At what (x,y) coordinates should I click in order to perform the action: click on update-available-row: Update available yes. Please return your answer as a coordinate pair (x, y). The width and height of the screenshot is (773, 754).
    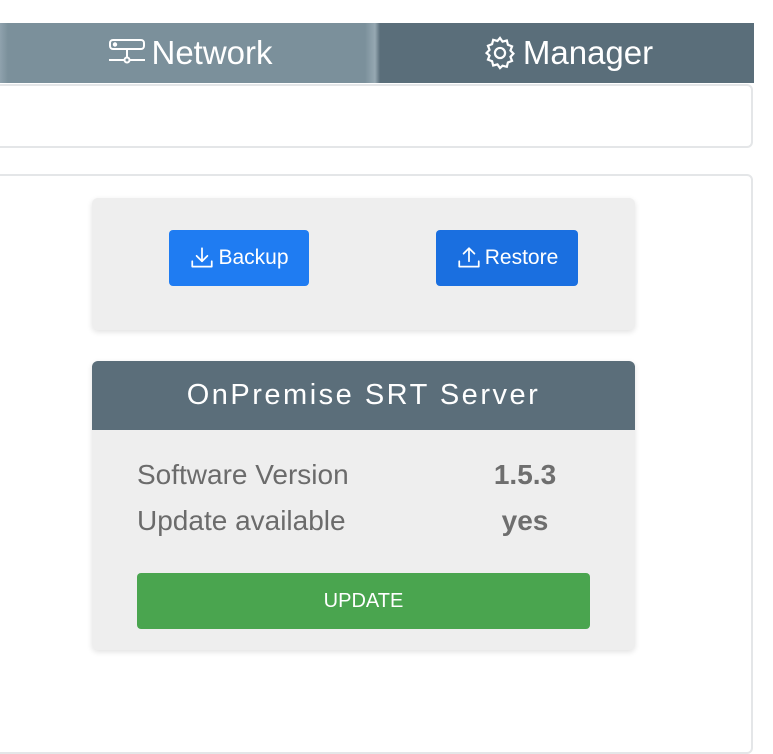
    Looking at the image, I should click on (353, 521).